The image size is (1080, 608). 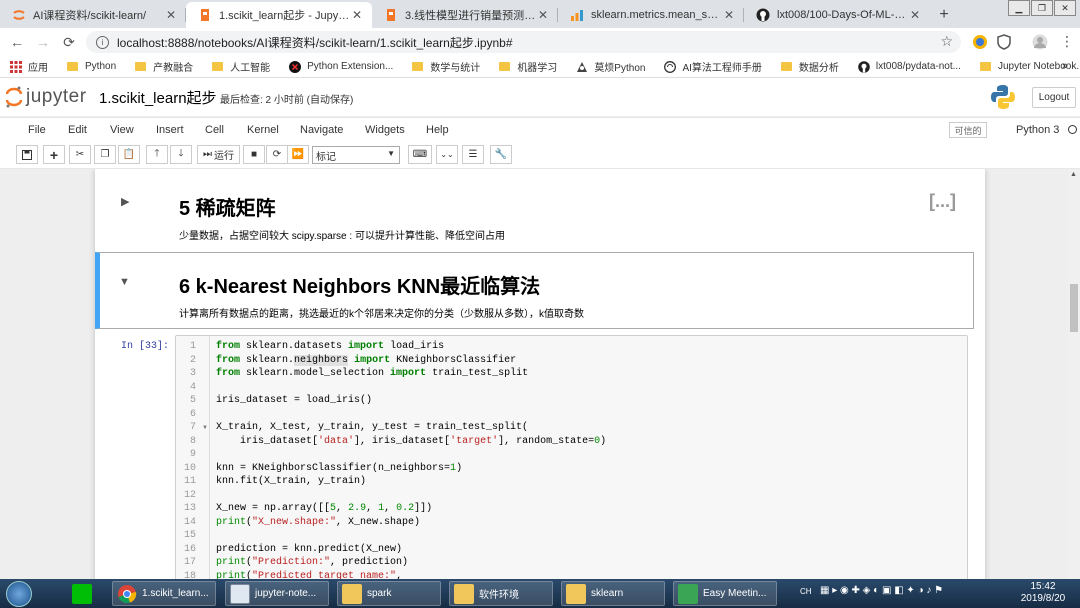 What do you see at coordinates (806, 591) in the screenshot?
I see `input-language-indicator: CH` at bounding box center [806, 591].